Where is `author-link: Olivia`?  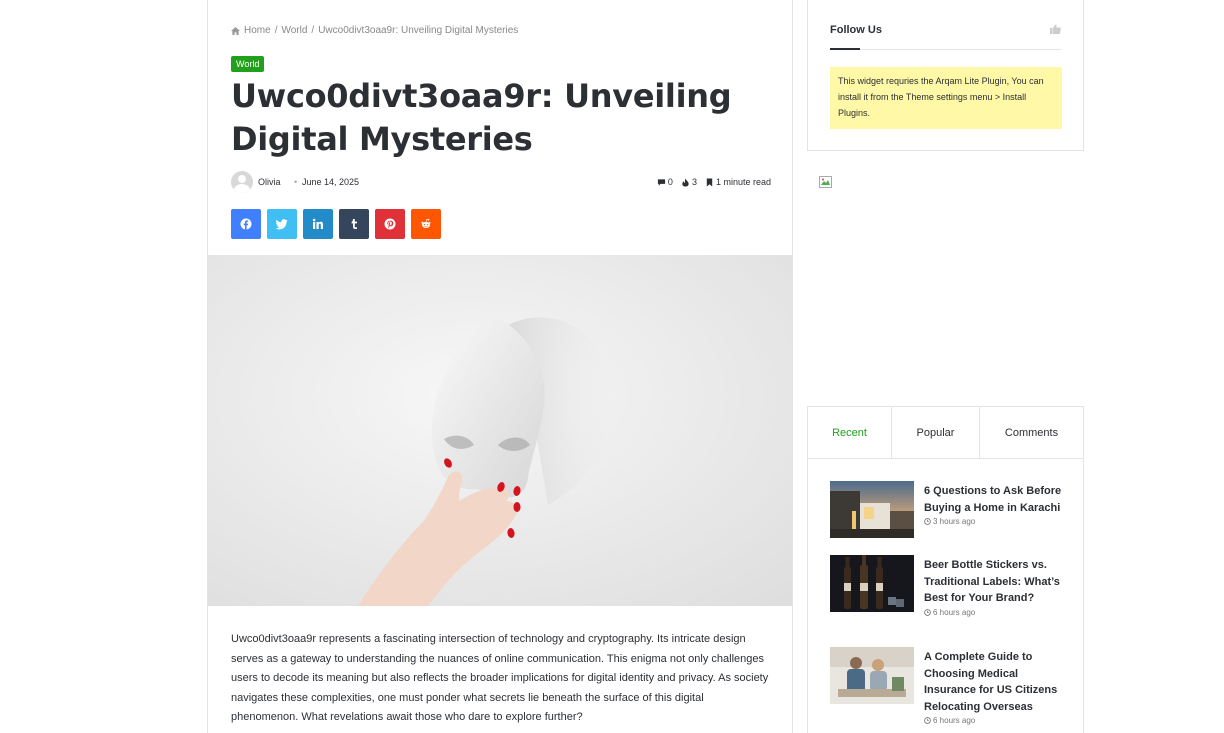 author-link: Olivia is located at coordinates (269, 182).